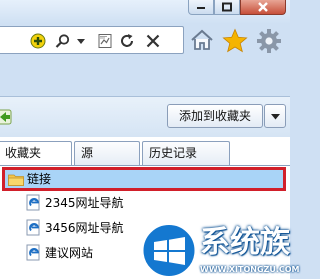 This screenshot has height=279, width=320. What do you see at coordinates (107, 153) in the screenshot?
I see `tab-feeds: 源` at bounding box center [107, 153].